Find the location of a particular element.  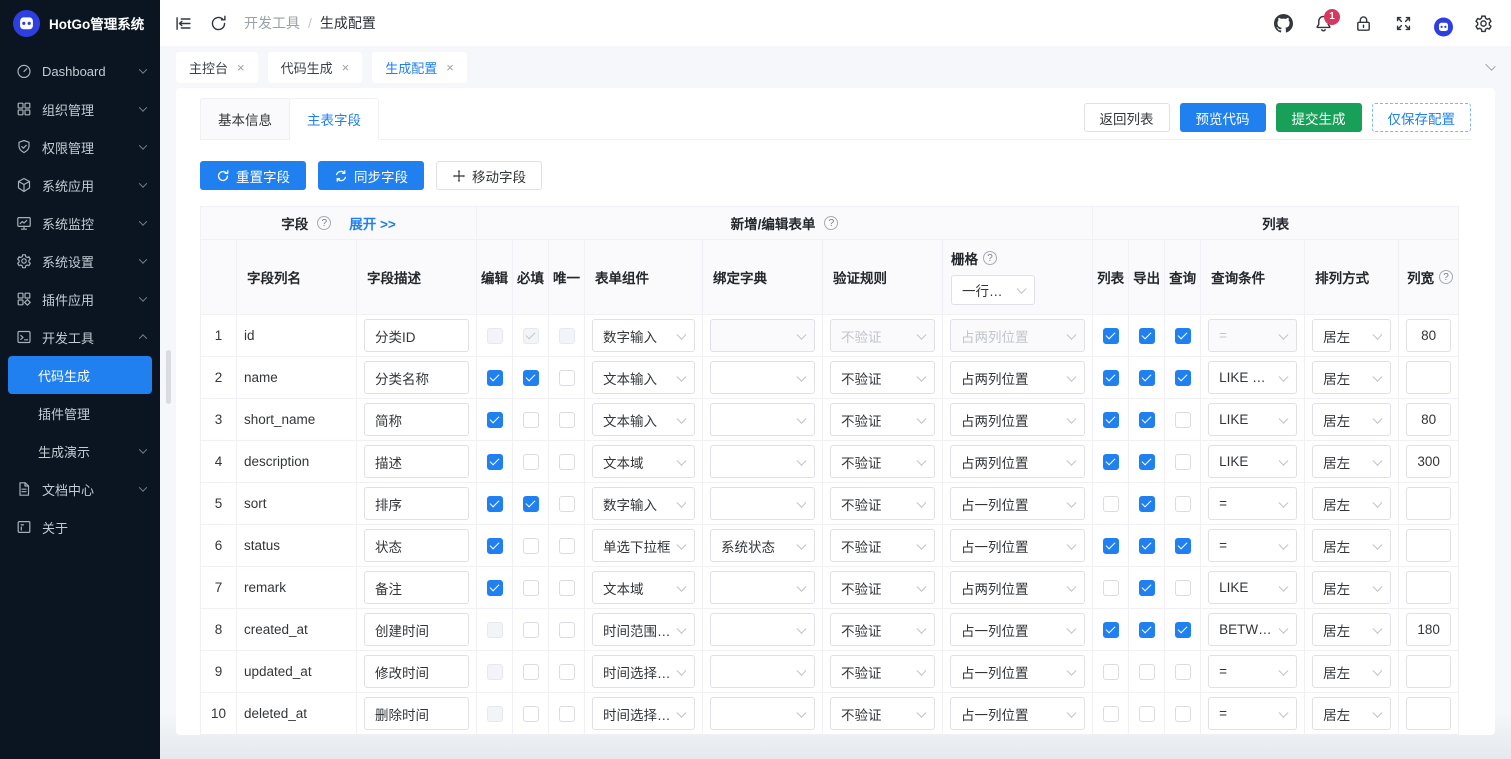

bell-icon: 1 is located at coordinates (1327, 20).